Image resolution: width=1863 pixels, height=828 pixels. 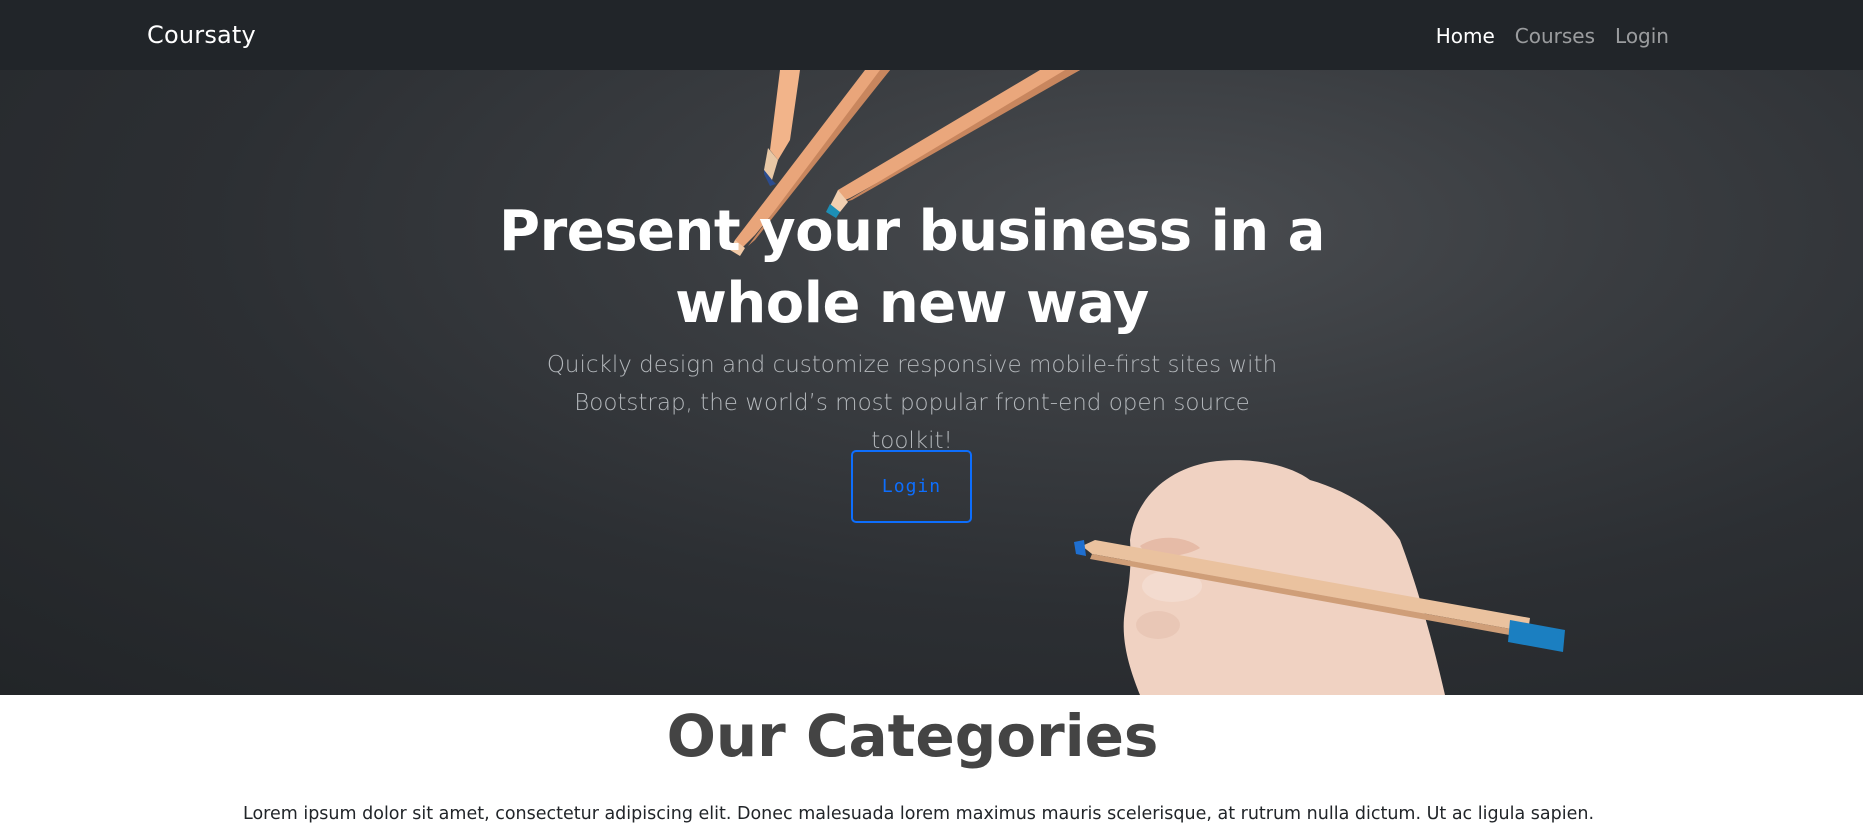 What do you see at coordinates (931, 35) in the screenshot?
I see `navbar: Coursaty Home Courses Login` at bounding box center [931, 35].